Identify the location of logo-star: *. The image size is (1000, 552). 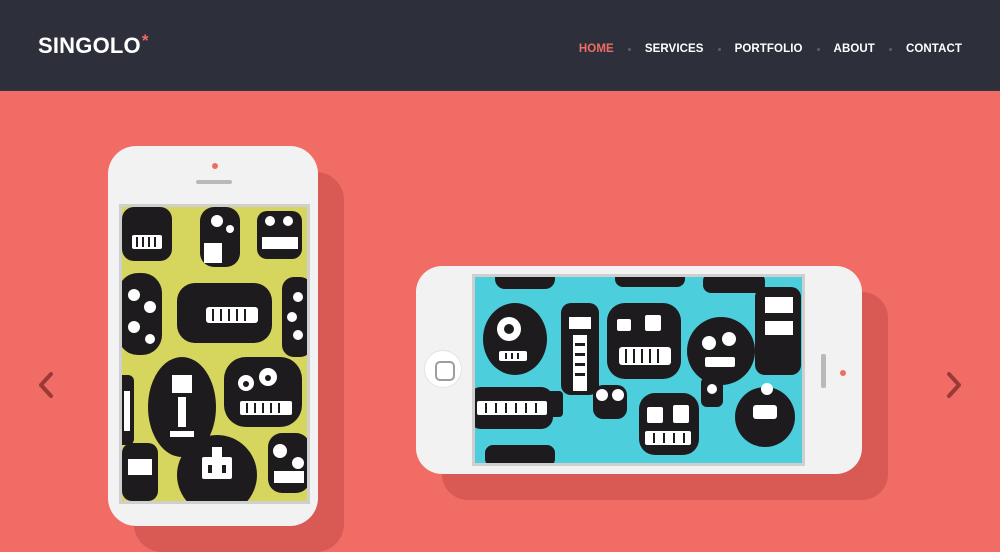
(145, 40).